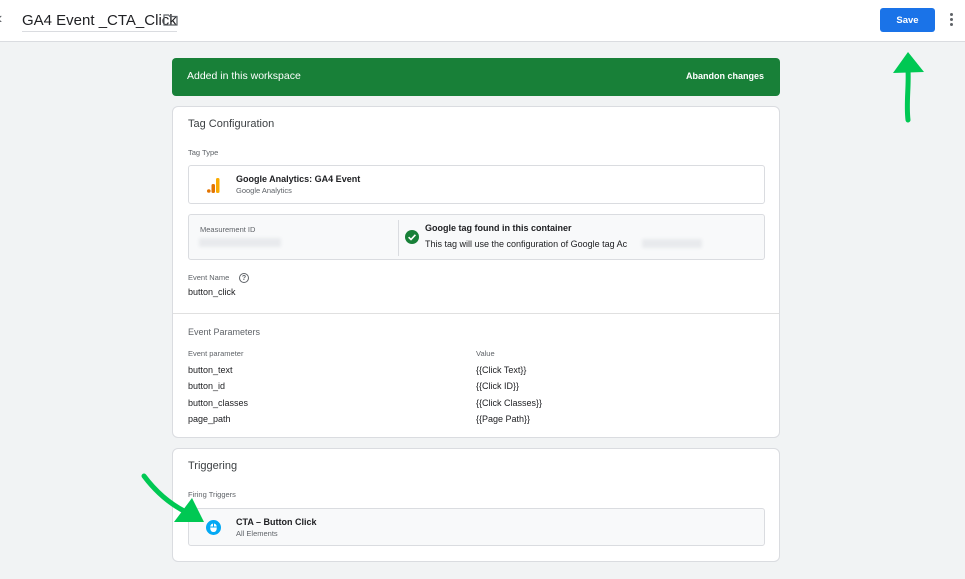 The width and height of the screenshot is (965, 579). I want to click on event-name-value: button_click, so click(212, 292).